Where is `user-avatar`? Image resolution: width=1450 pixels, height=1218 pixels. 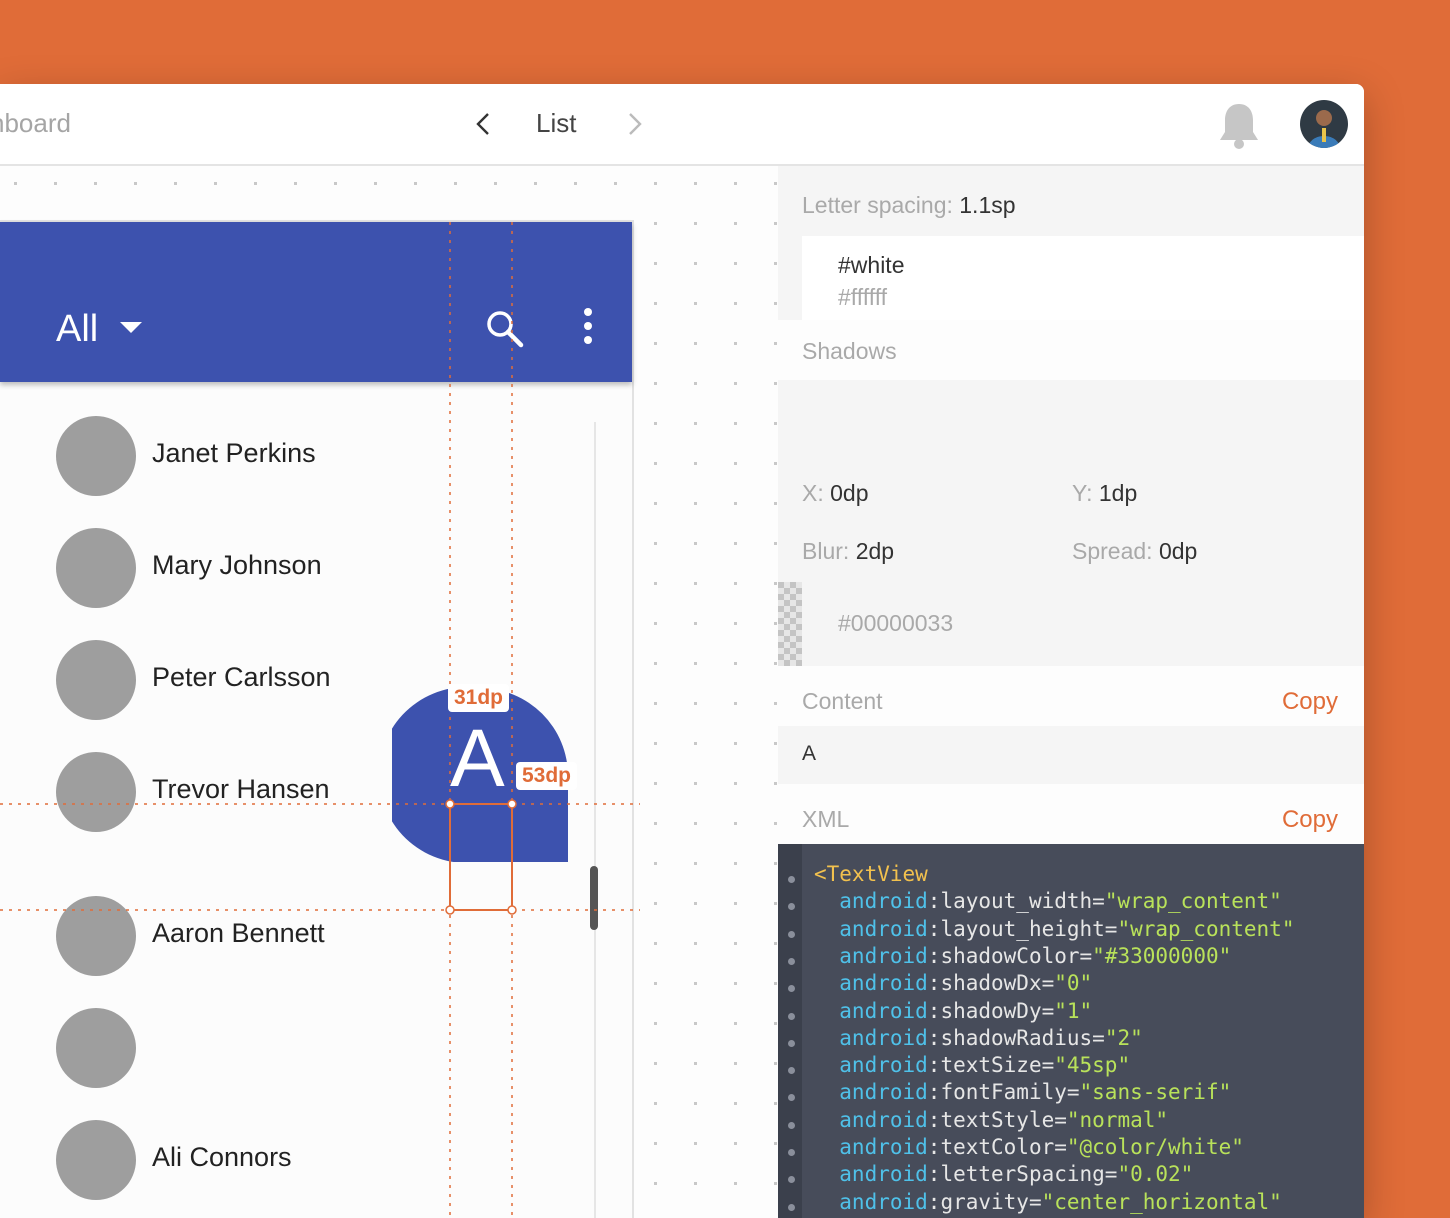 user-avatar is located at coordinates (1324, 124).